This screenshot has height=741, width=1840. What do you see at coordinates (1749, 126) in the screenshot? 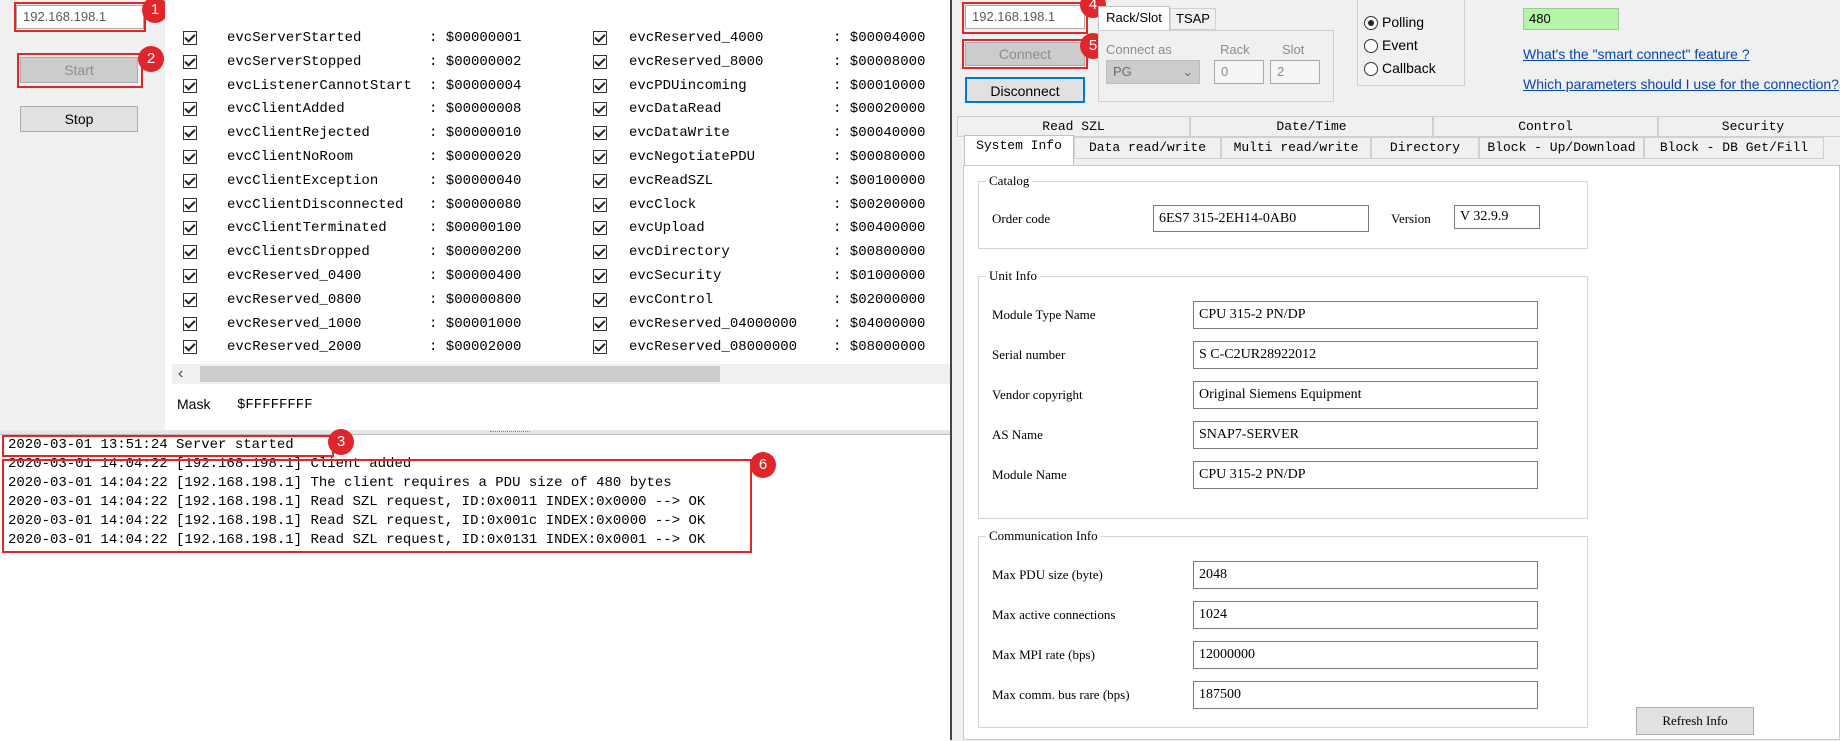
I see `tab-security: Security` at bounding box center [1749, 126].